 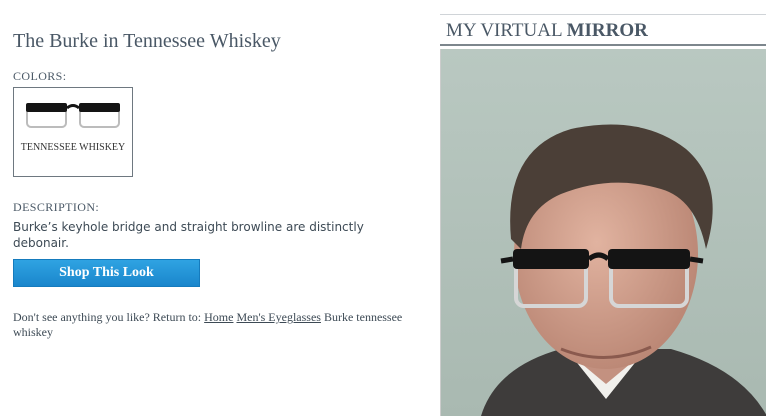 I want to click on mirror-heading-bold: MIRROR, so click(x=607, y=30).